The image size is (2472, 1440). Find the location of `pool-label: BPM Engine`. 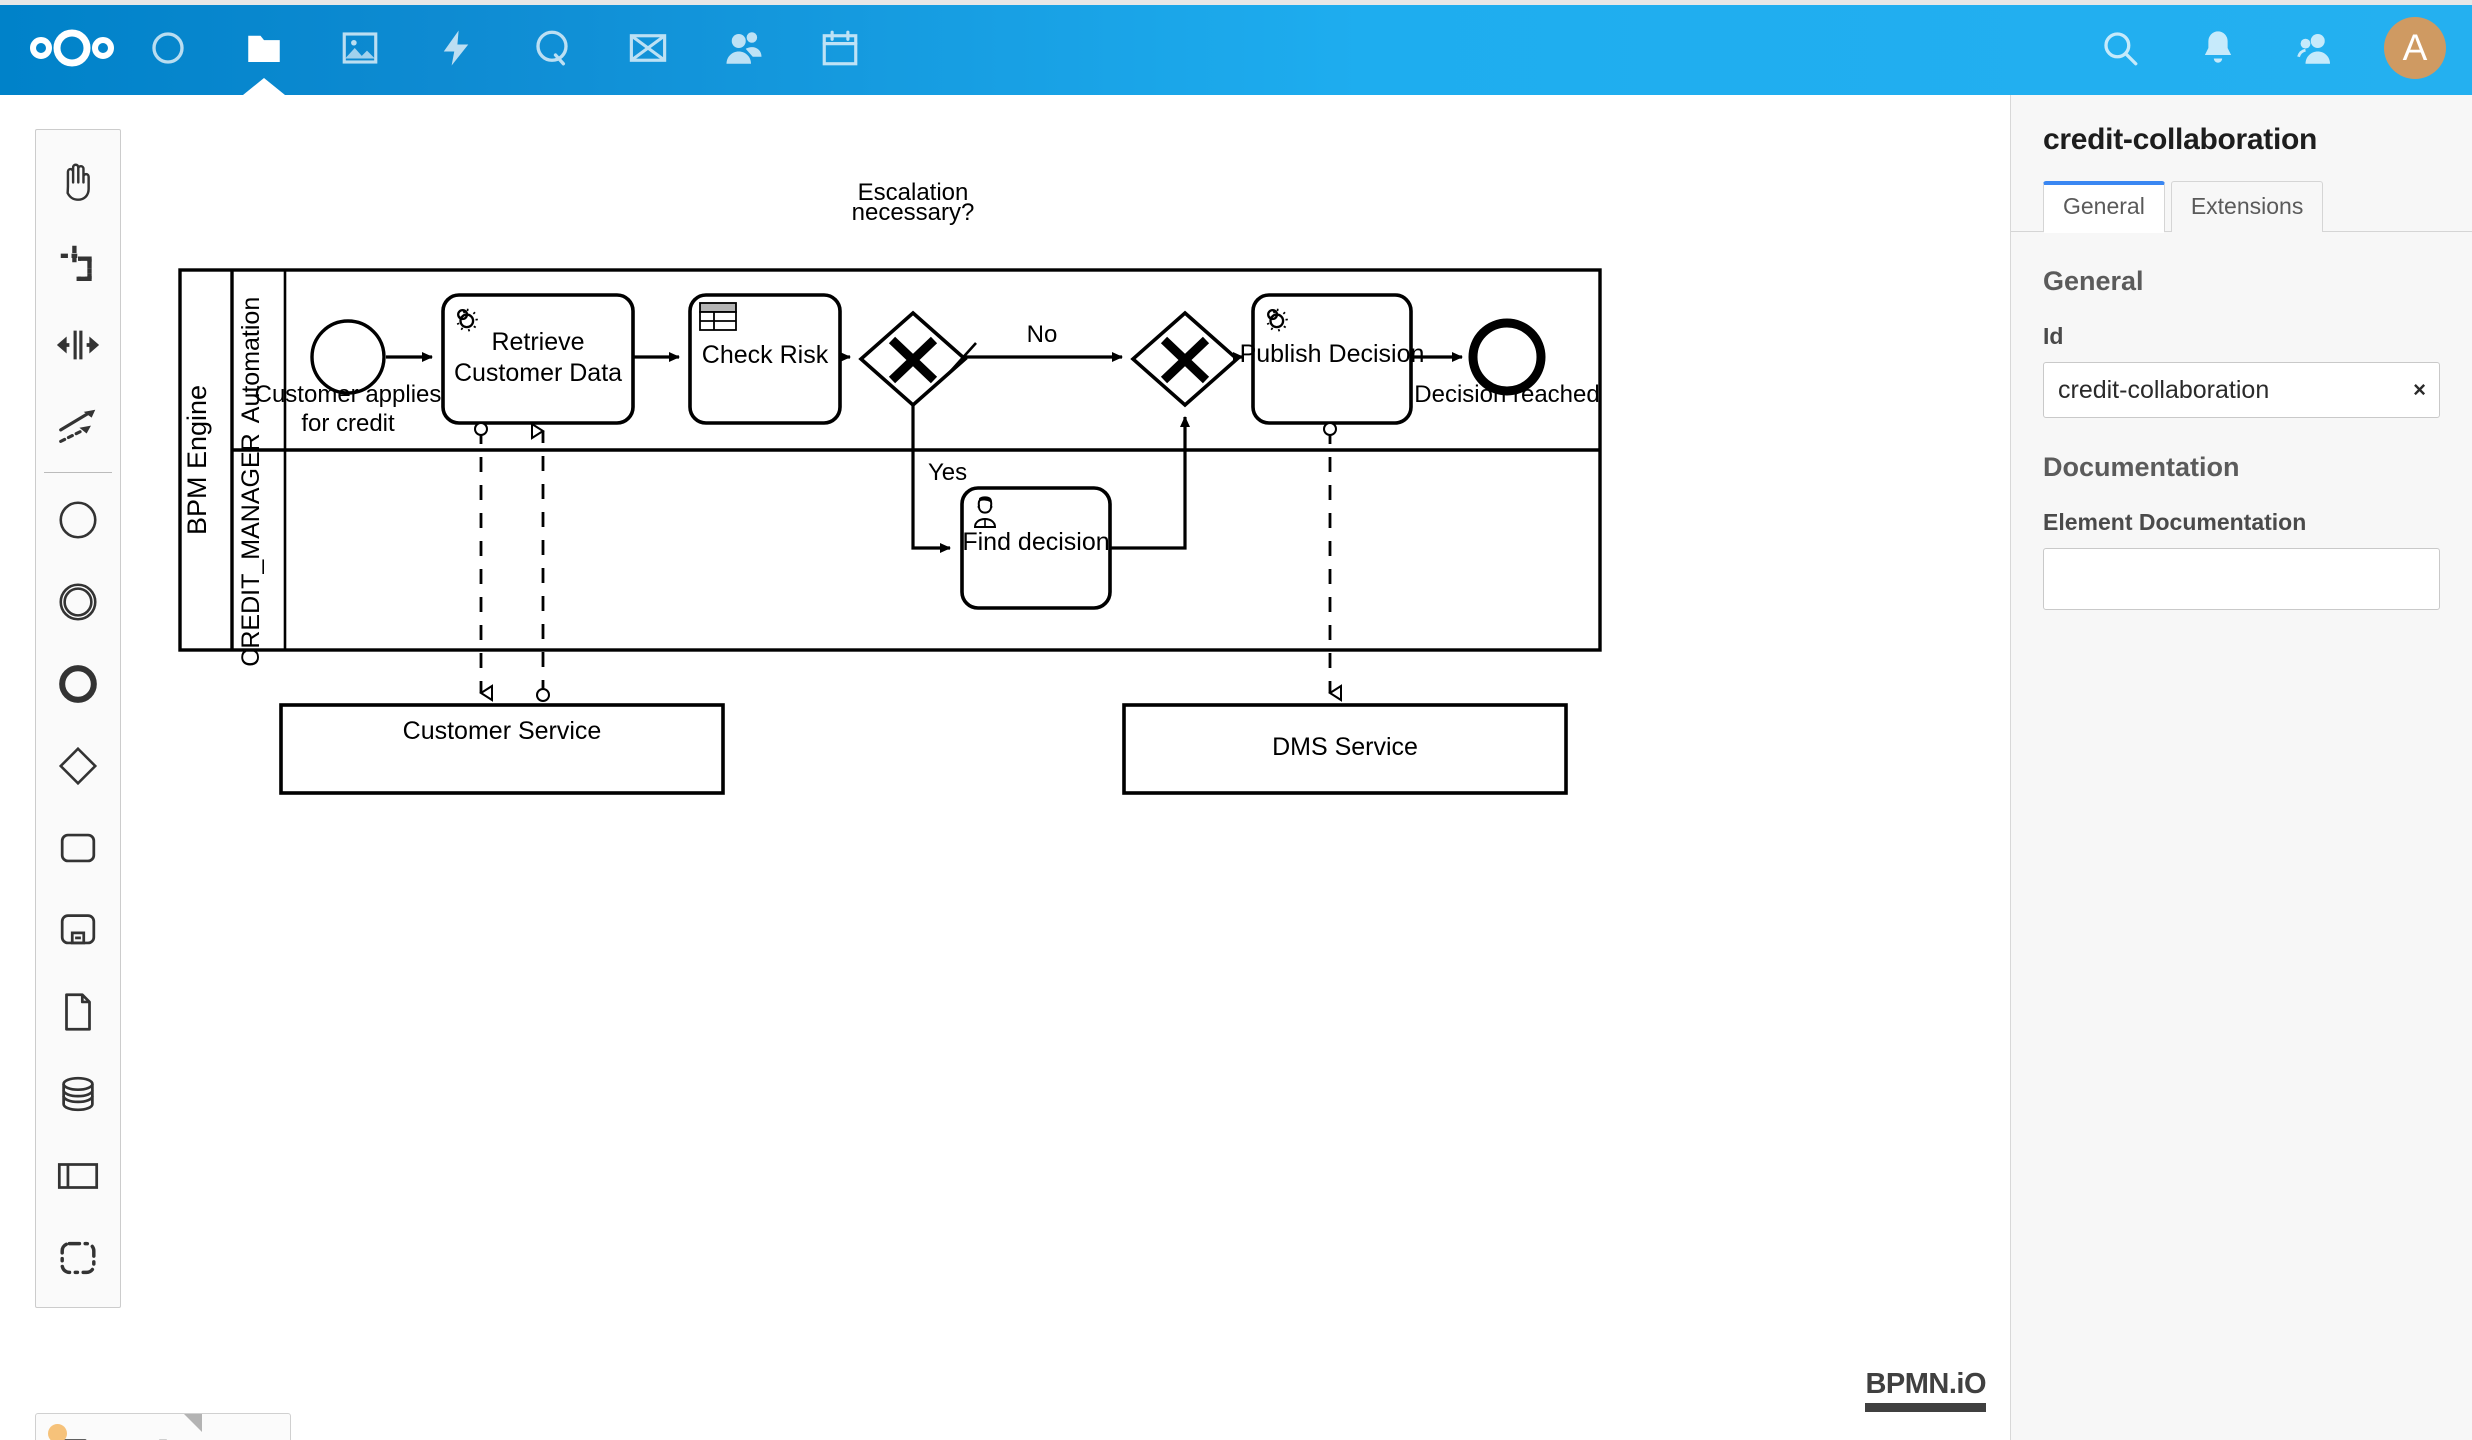

pool-label: BPM Engine is located at coordinates (197, 460).